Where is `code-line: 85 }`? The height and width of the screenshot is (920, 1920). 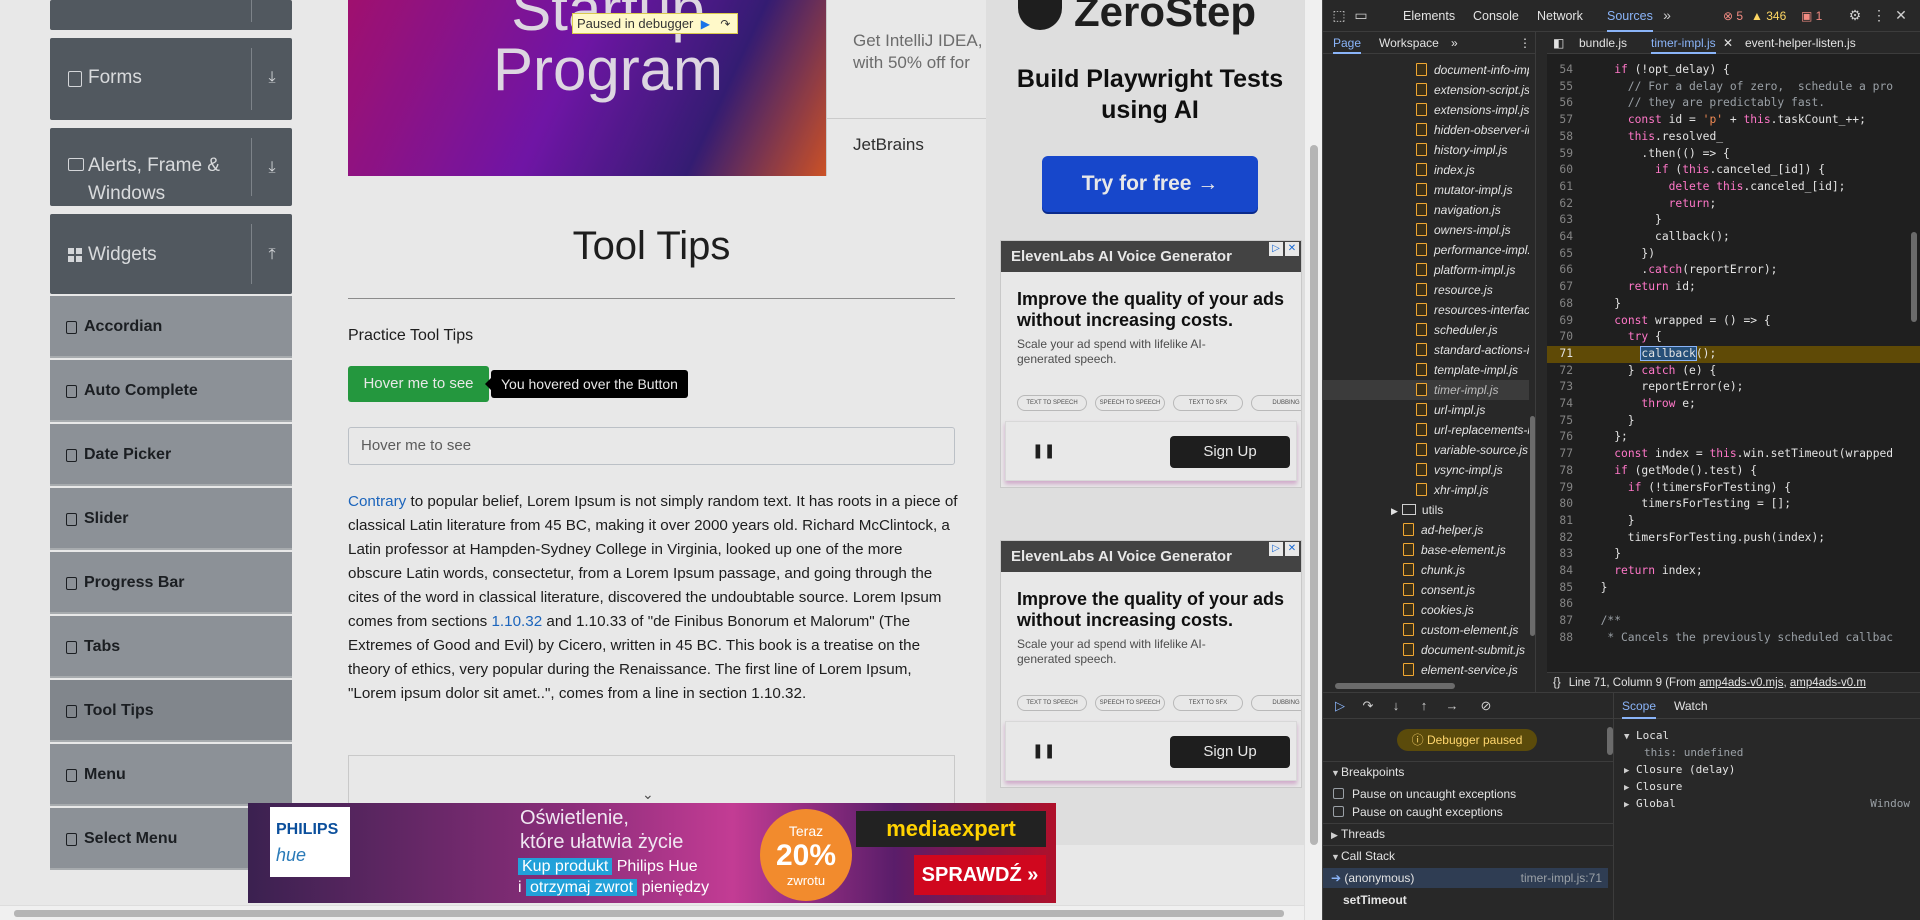 code-line: 85 } is located at coordinates (1733, 588).